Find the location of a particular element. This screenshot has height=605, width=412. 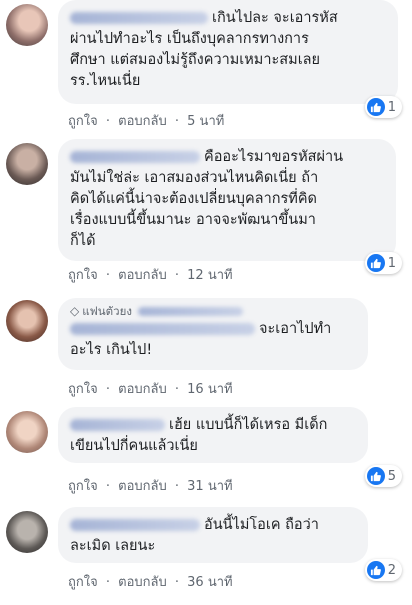

fan-badge: ◇ แฟนตัวยง is located at coordinates (213, 311).